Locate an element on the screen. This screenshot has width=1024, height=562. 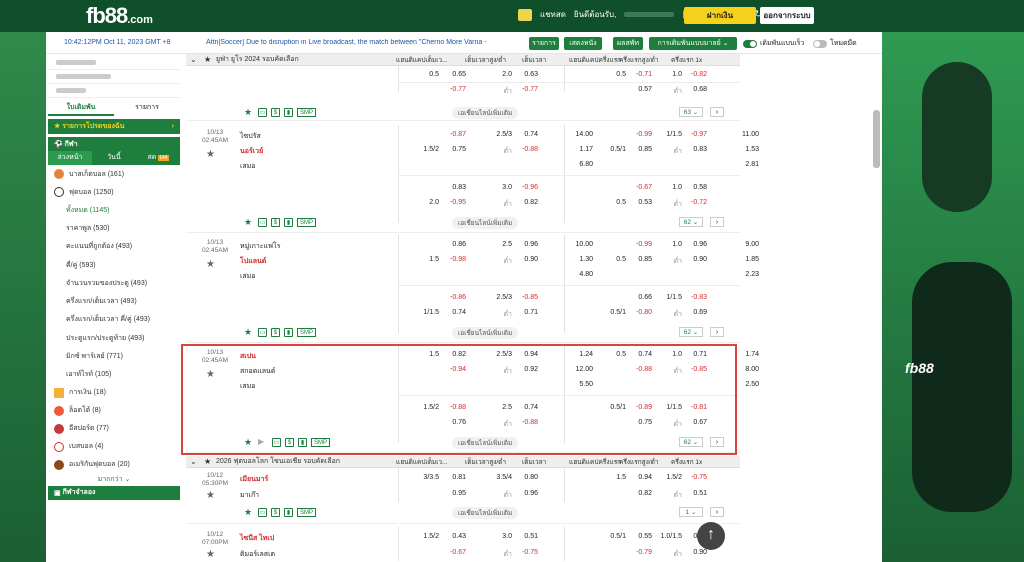
parlay-button: ผลสพัท is located at coordinates (628, 43).